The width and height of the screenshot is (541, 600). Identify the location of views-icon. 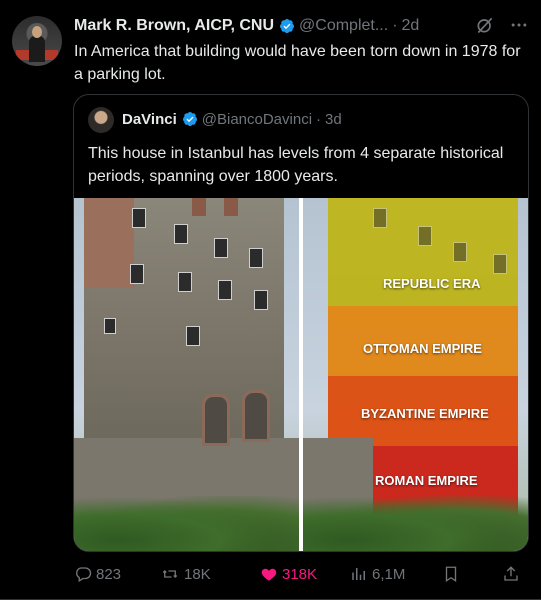
(358, 574).